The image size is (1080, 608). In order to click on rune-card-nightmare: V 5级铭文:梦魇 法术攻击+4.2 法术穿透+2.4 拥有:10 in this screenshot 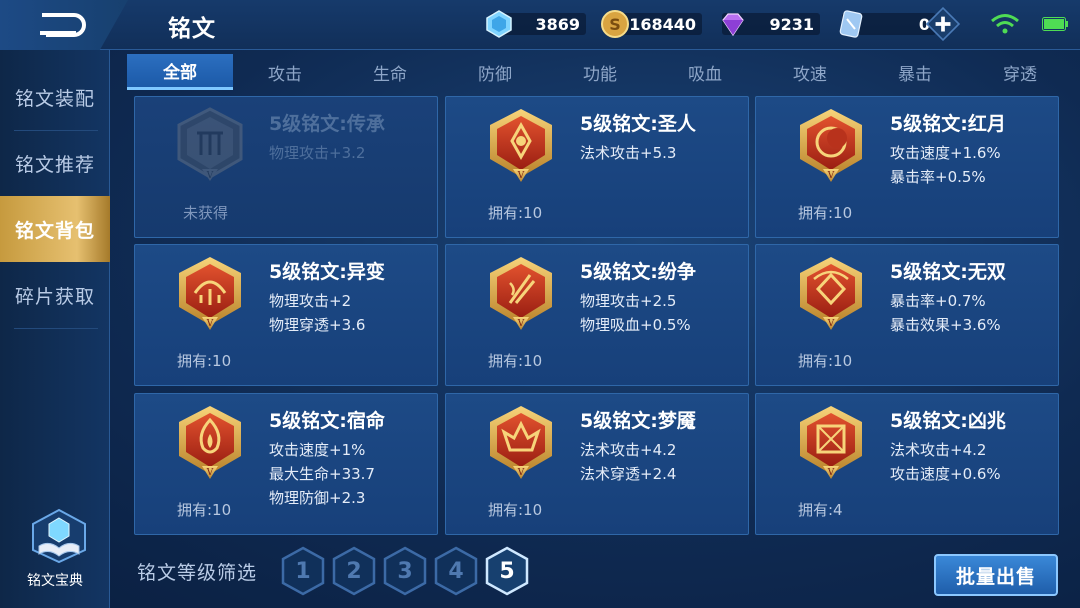, I will do `click(597, 464)`.